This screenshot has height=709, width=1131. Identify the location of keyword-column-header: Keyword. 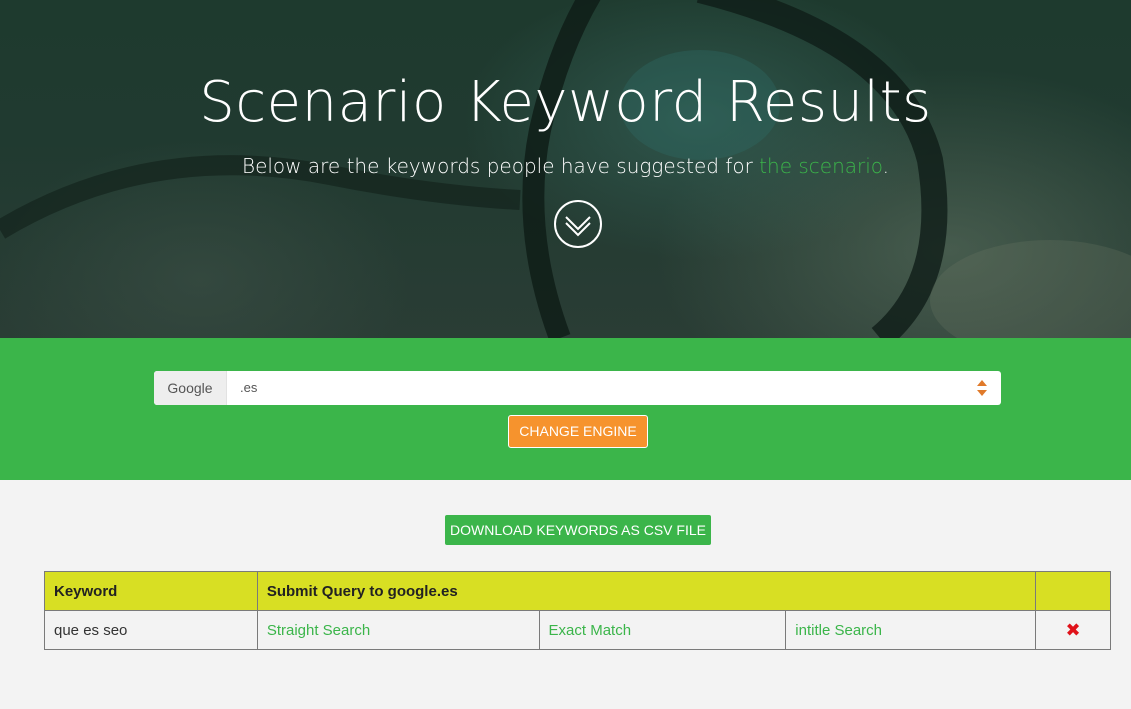
(151, 591).